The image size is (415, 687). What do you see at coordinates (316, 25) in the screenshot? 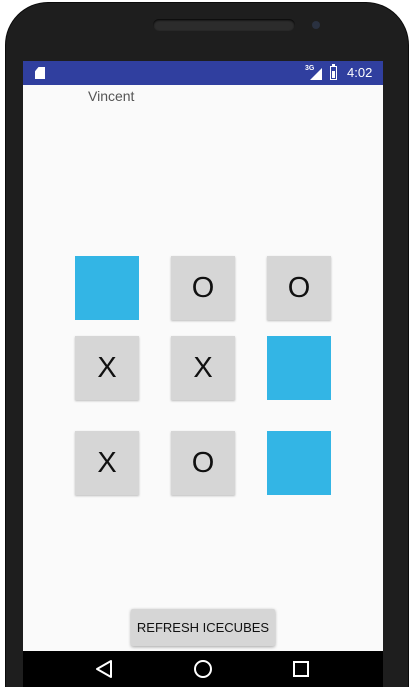
I see `front-camera-icon` at bounding box center [316, 25].